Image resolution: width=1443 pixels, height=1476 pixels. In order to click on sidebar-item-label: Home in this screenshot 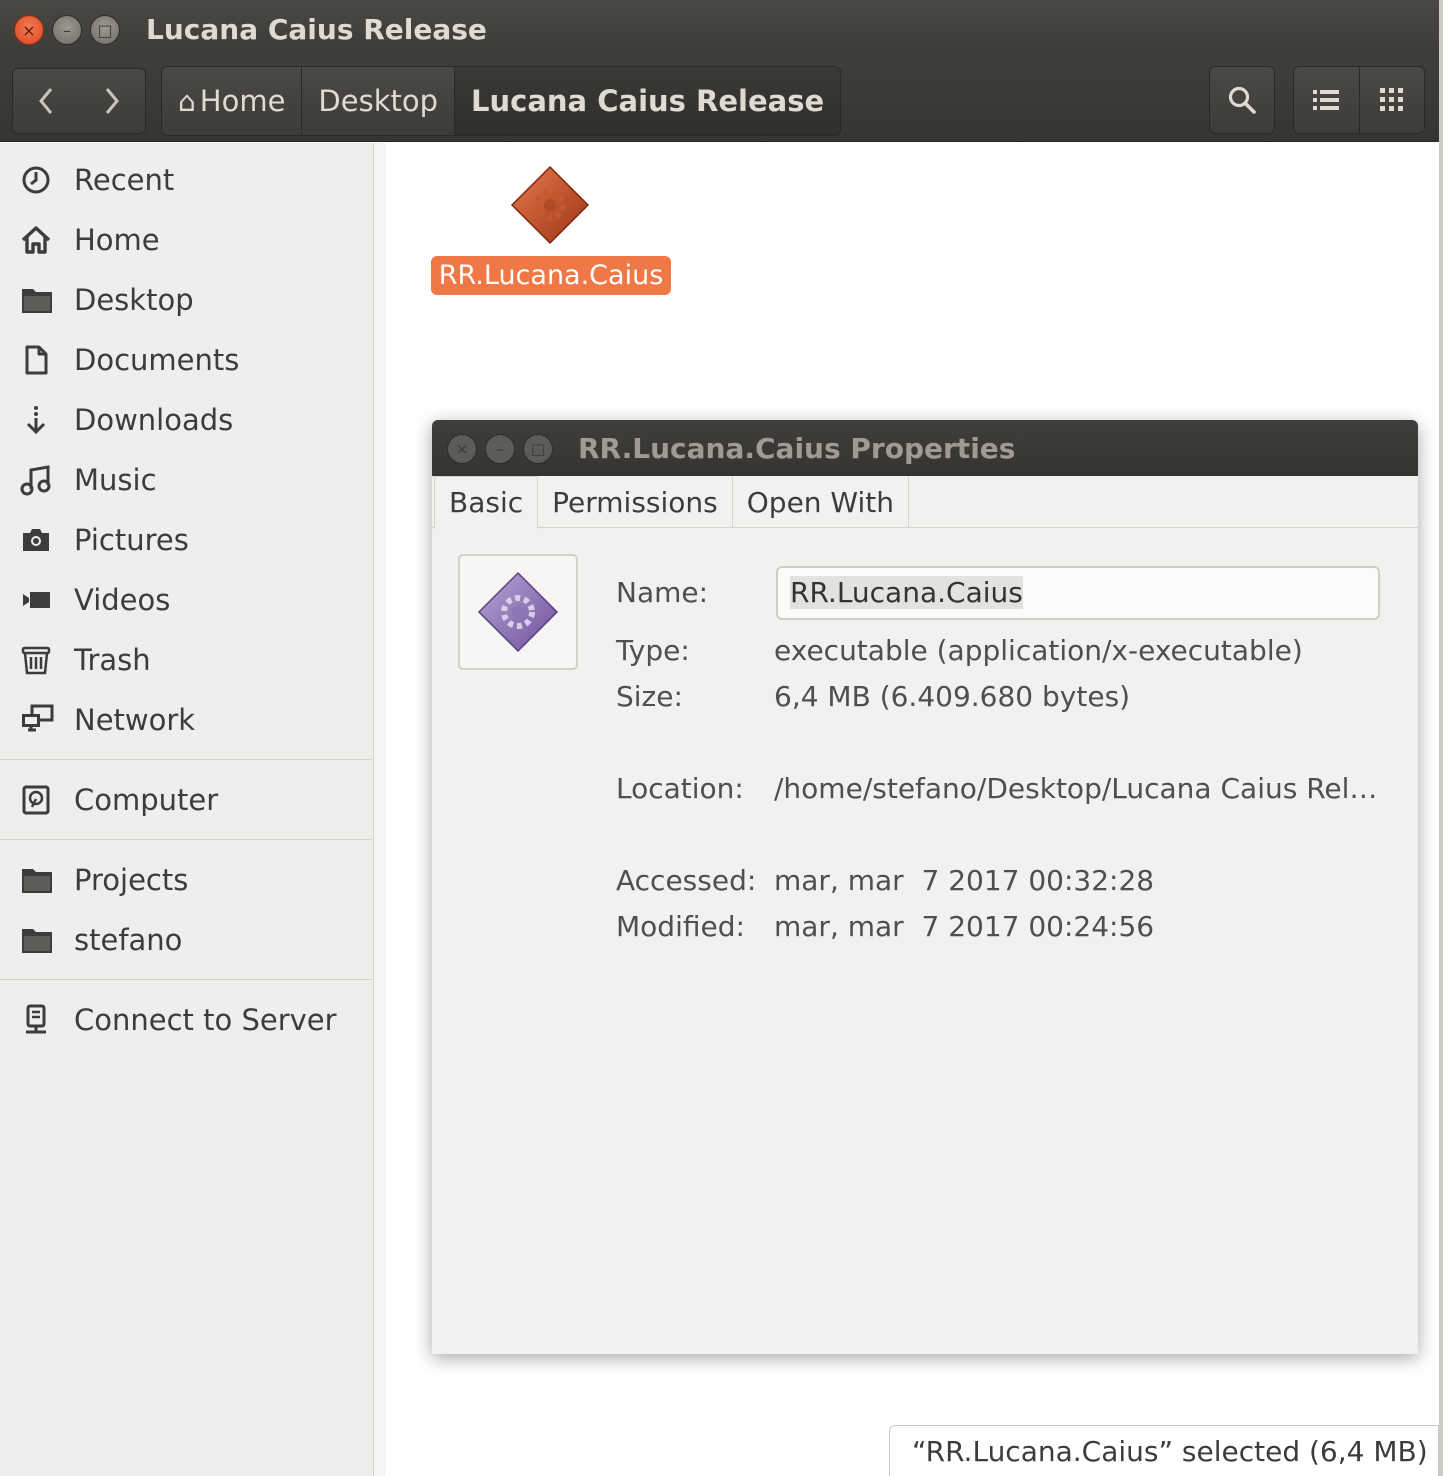, I will do `click(117, 240)`.